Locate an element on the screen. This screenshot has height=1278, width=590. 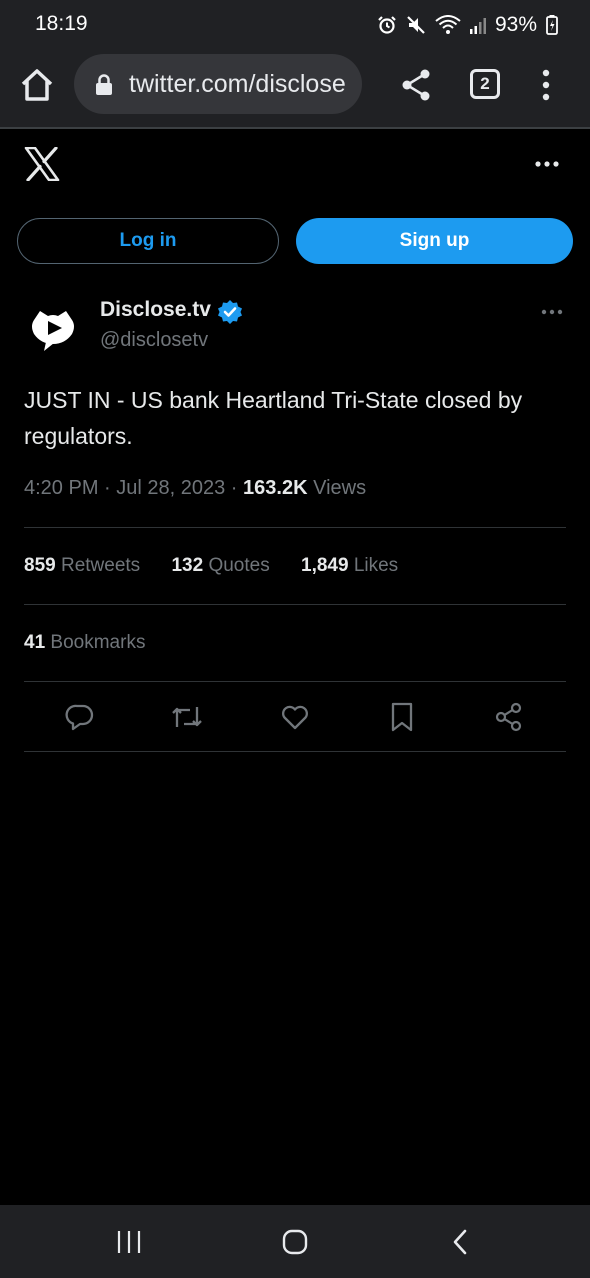
bookmark-icon is located at coordinates (402, 717).